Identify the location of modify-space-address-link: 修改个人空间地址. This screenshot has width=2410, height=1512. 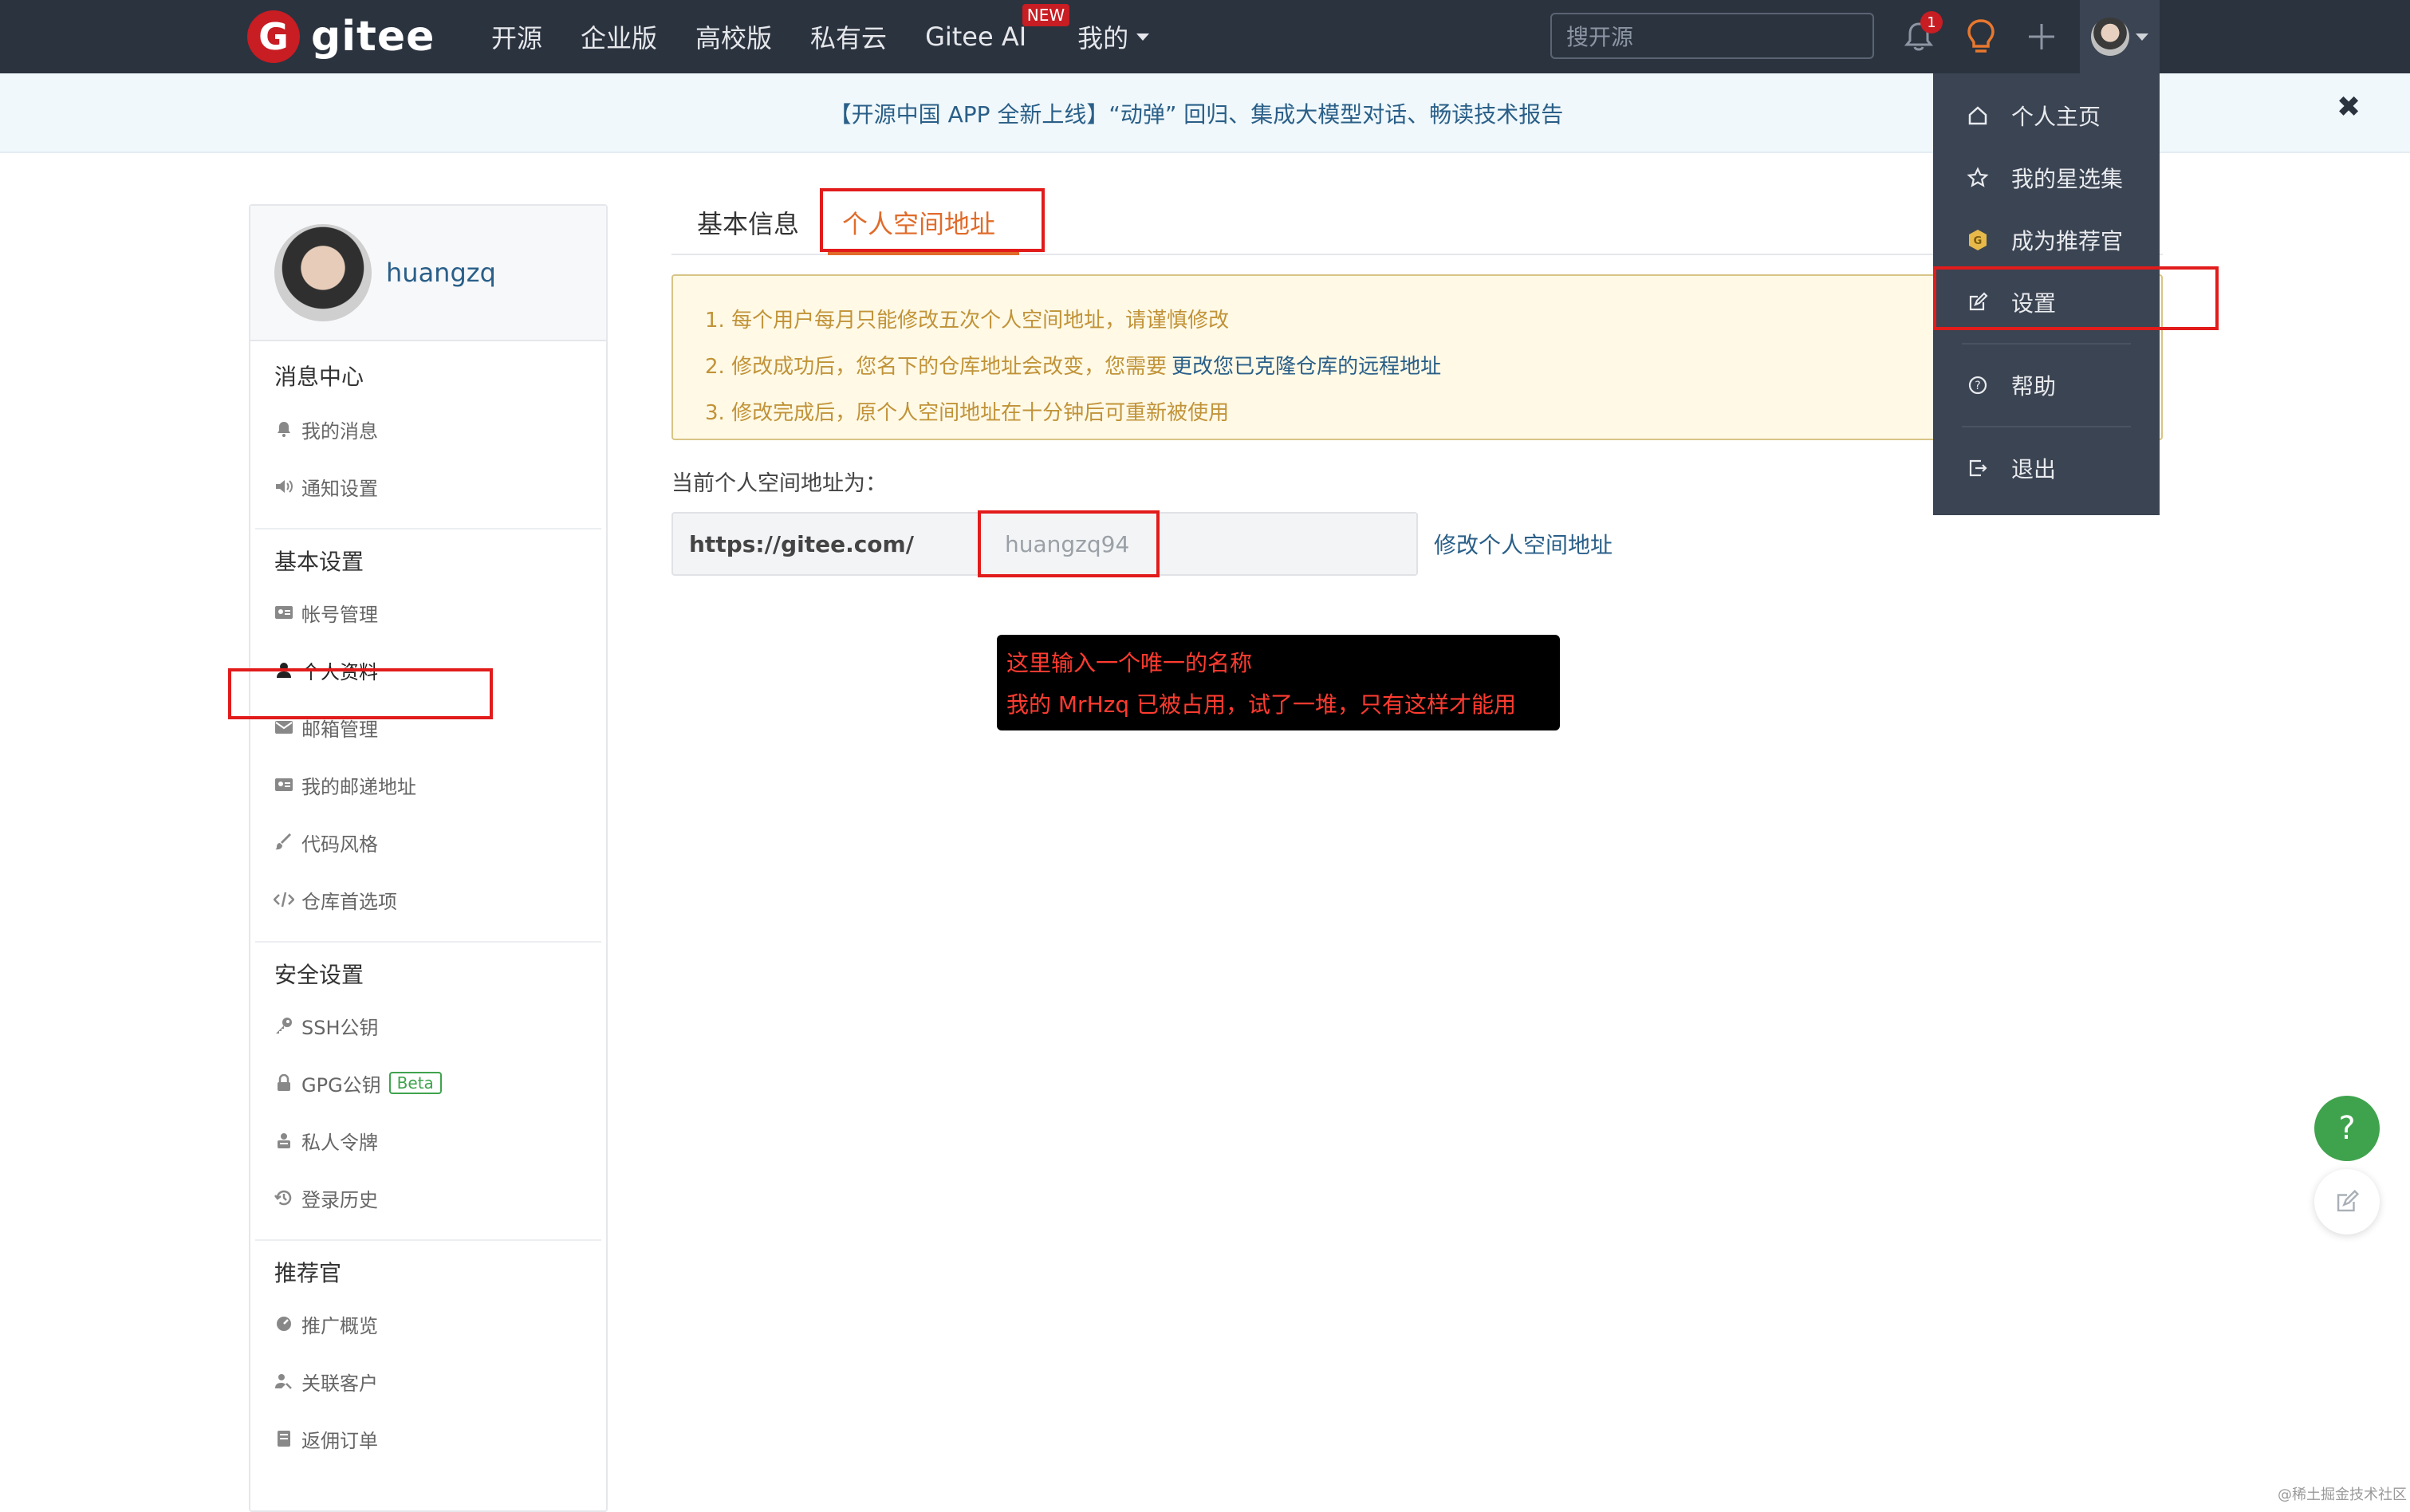
(1523, 544).